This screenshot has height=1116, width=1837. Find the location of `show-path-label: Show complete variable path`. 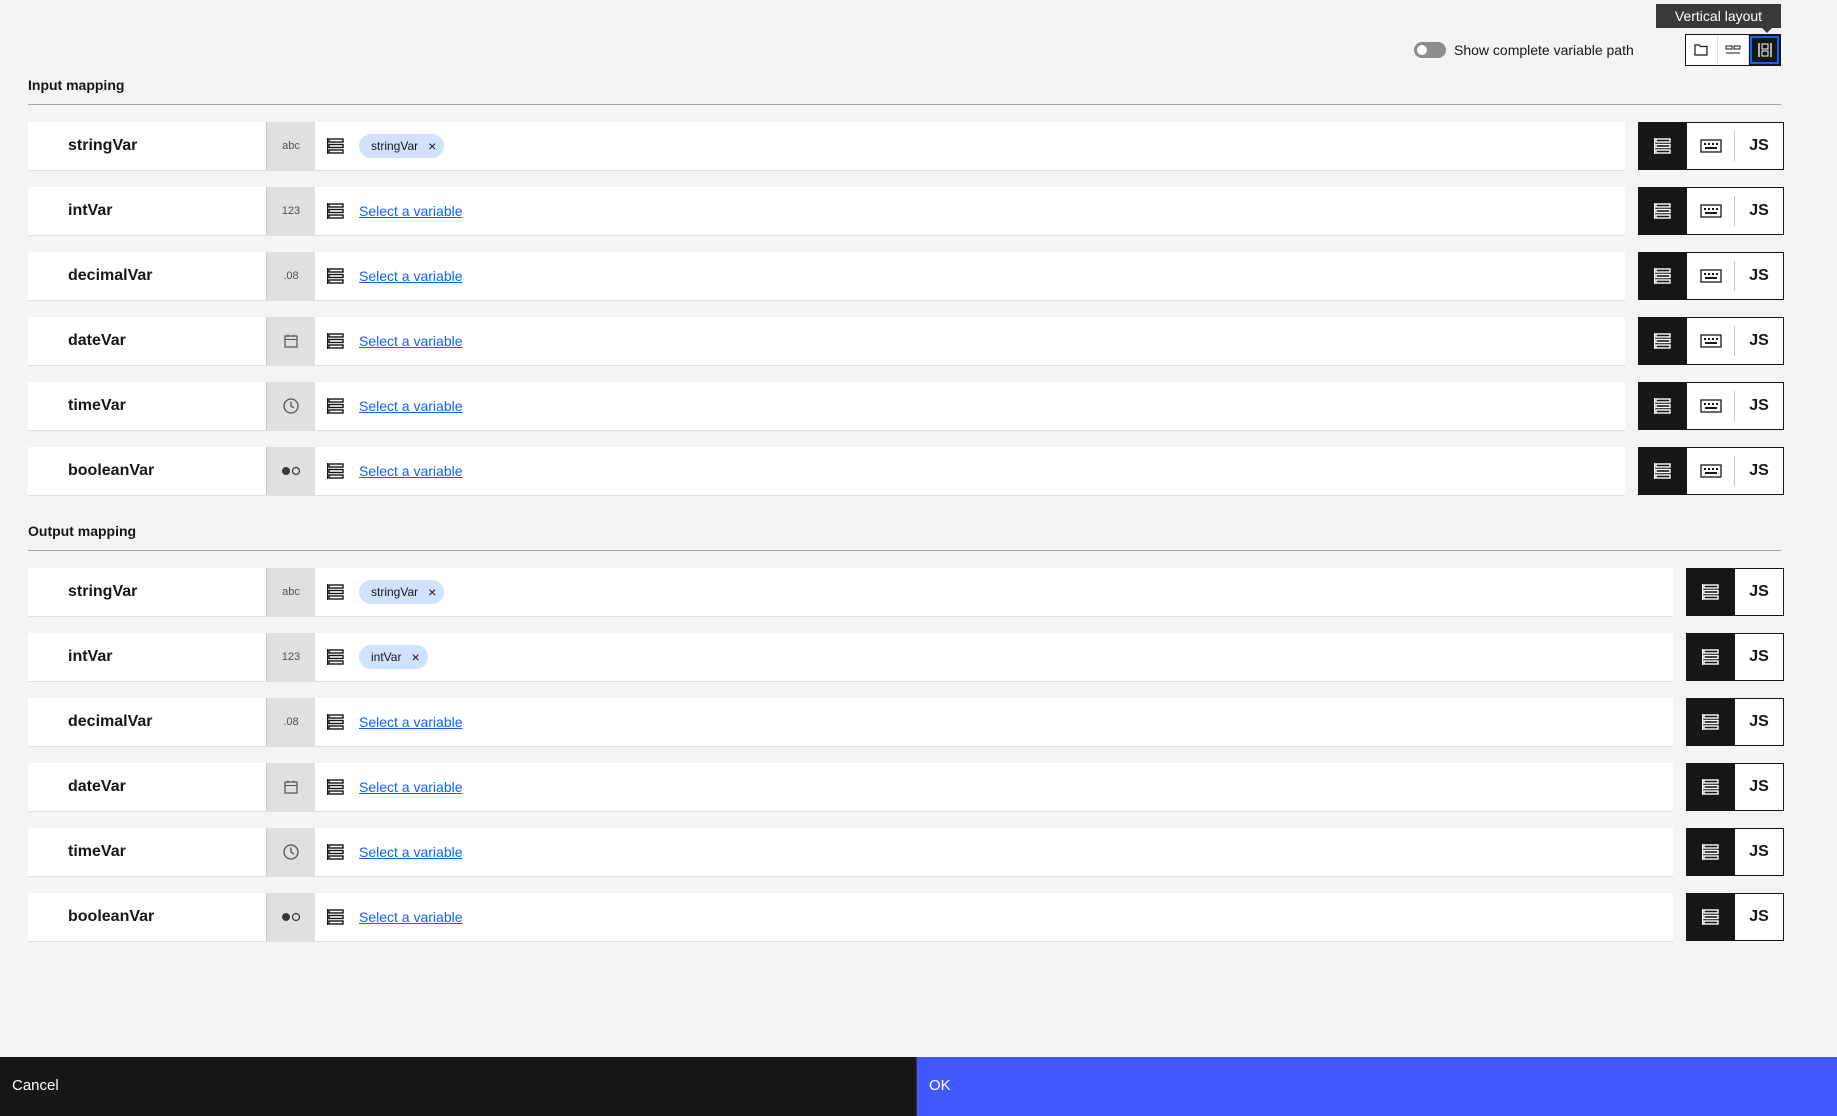

show-path-label: Show complete variable path is located at coordinates (1544, 50).